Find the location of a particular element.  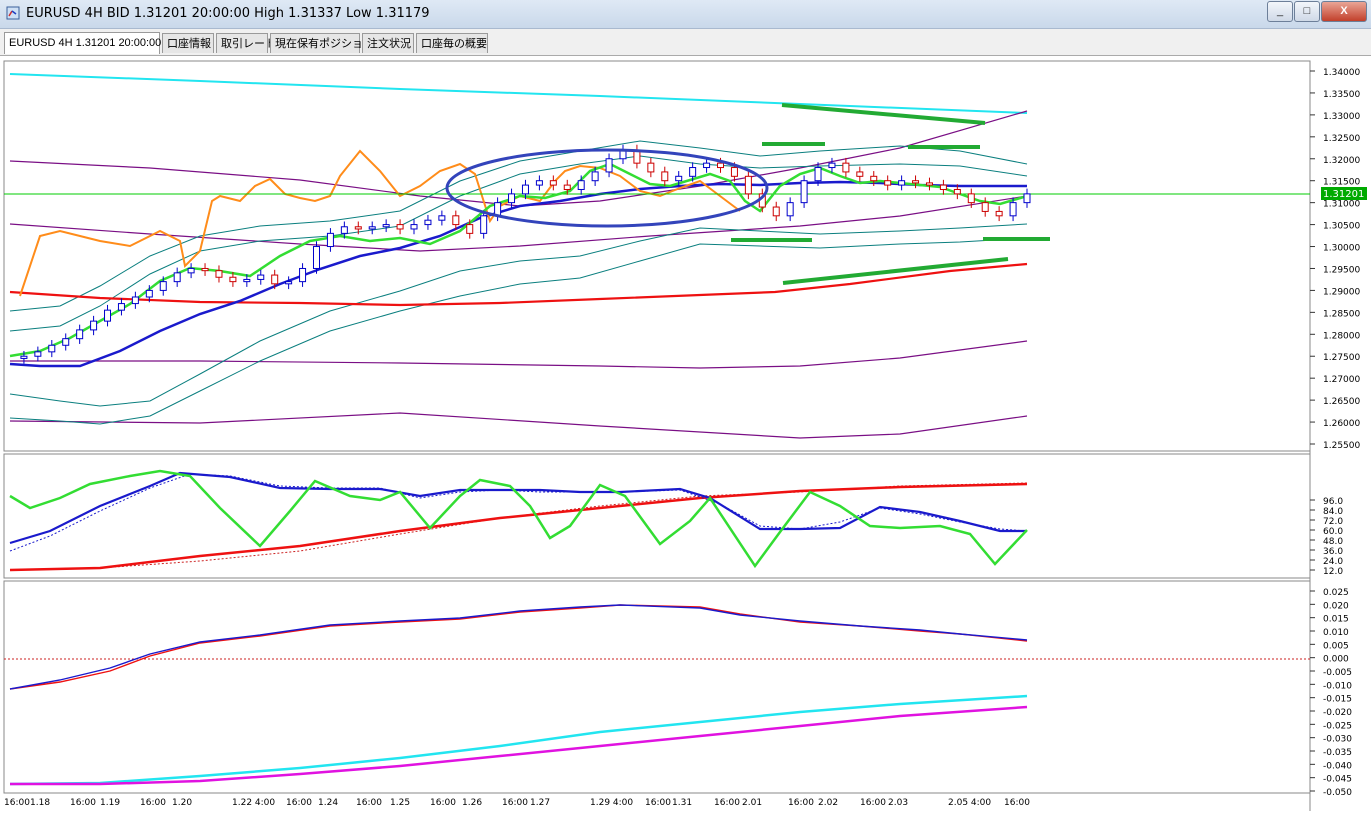

price-axis-label: 1.28500 is located at coordinates (1341, 314).